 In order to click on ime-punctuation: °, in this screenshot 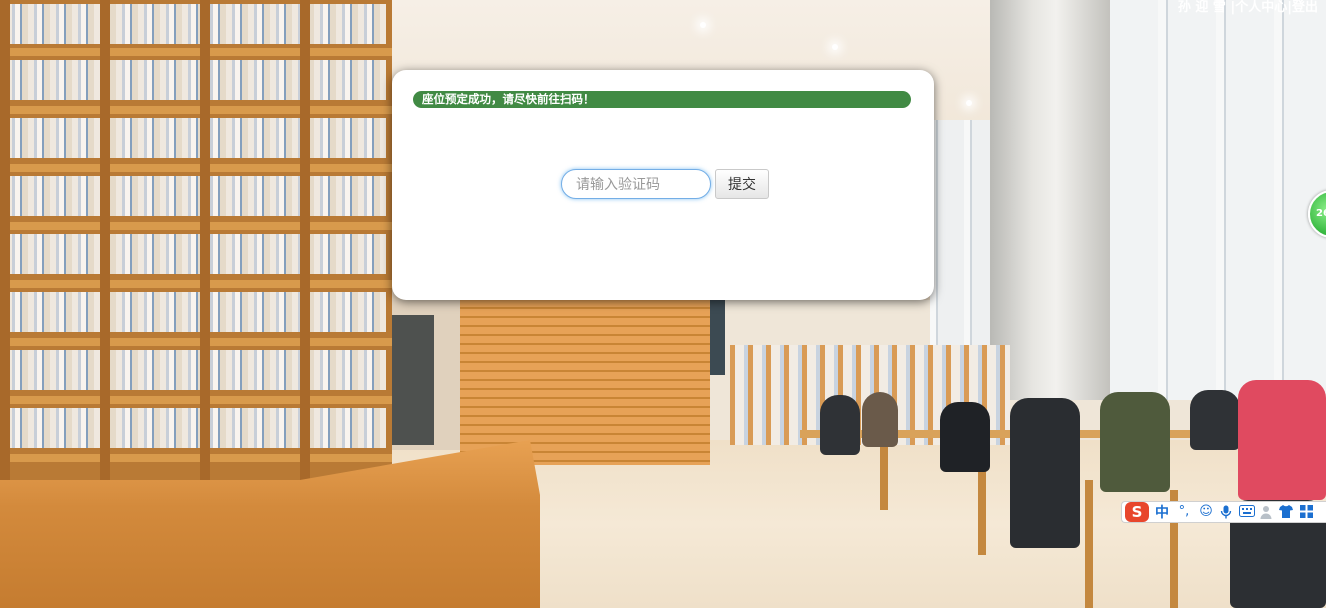, I will do `click(1184, 512)`.